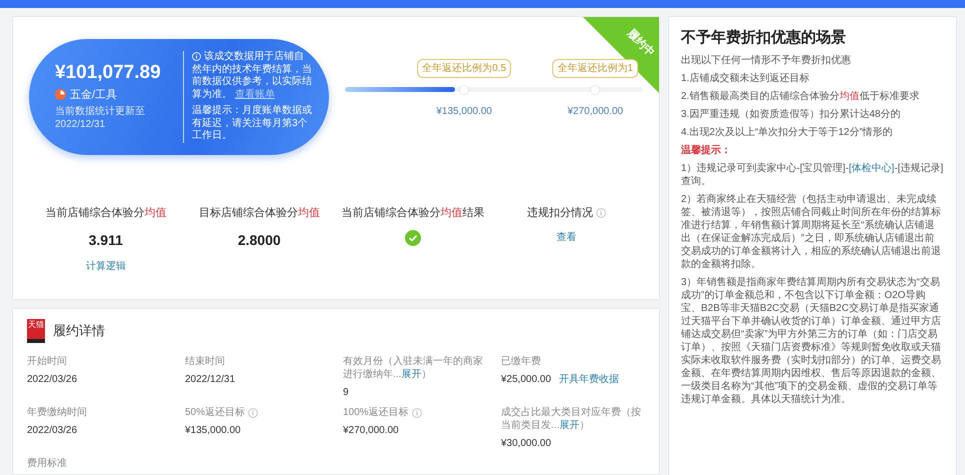  Describe the element at coordinates (36, 331) in the screenshot. I see `logo-icon: 天猫` at that location.